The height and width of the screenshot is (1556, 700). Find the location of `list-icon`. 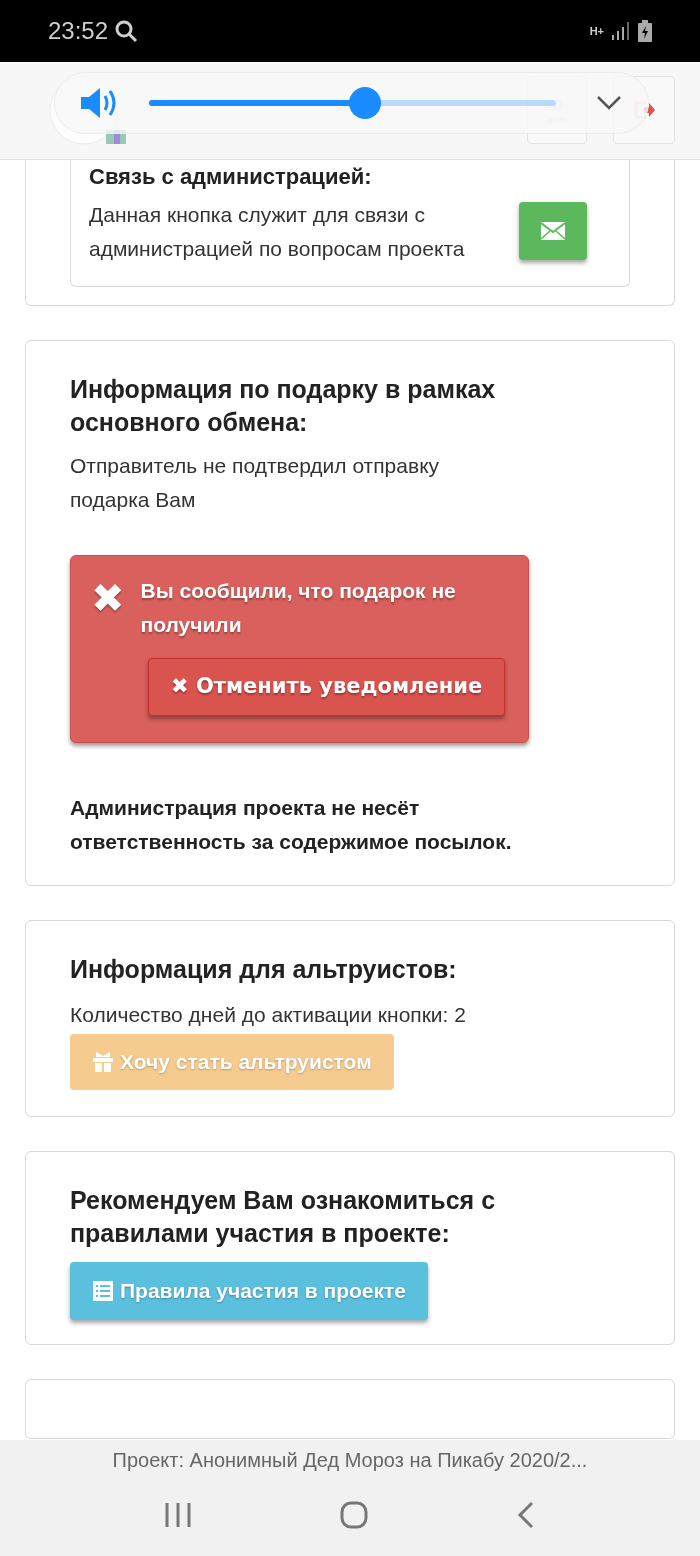

list-icon is located at coordinates (103, 1291).